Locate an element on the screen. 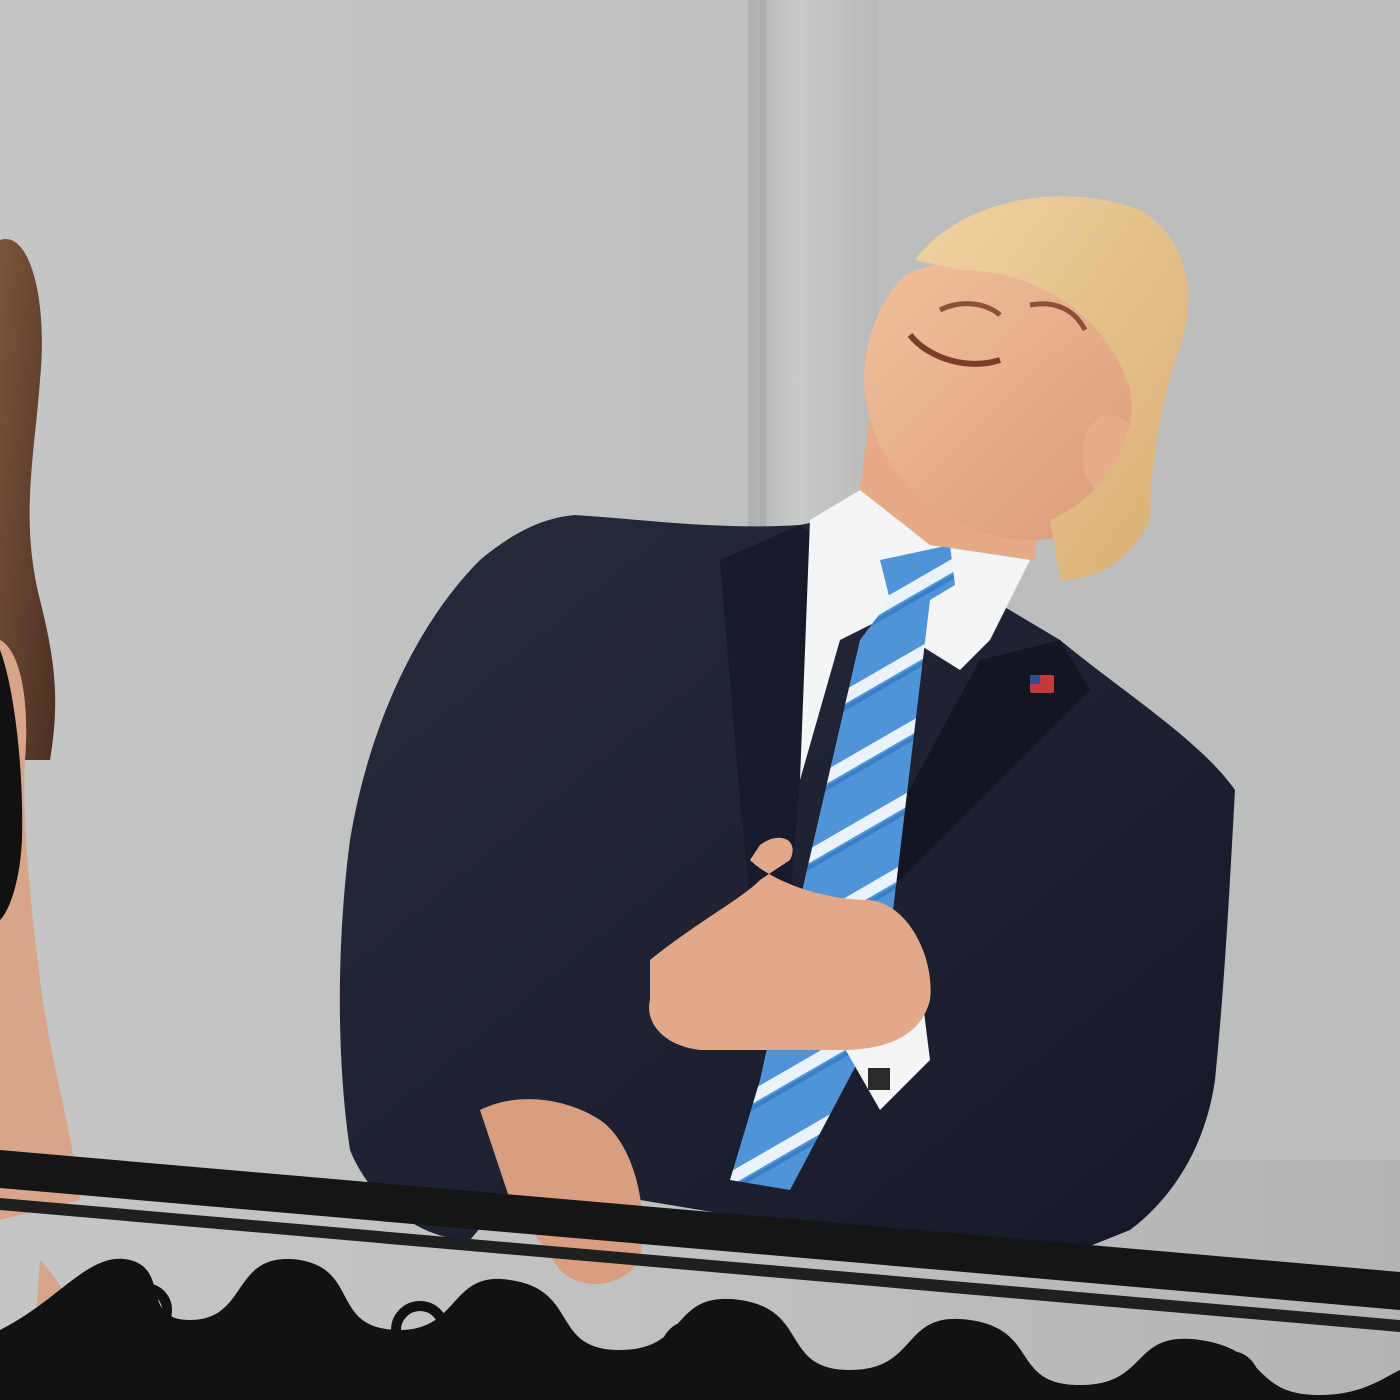 This screenshot has height=1400, width=1400. cufflink is located at coordinates (879, 1079).